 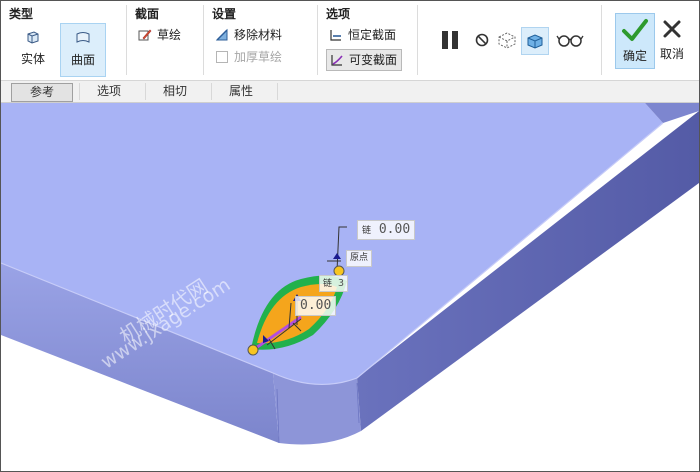 What do you see at coordinates (258, 35) in the screenshot?
I see `remove-material-label: 移除材料` at bounding box center [258, 35].